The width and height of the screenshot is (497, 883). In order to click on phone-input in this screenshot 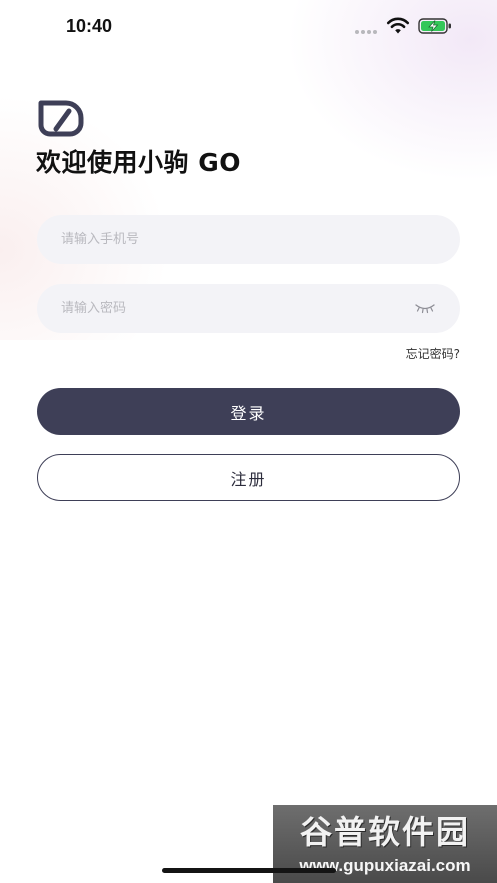, I will do `click(231, 239)`.